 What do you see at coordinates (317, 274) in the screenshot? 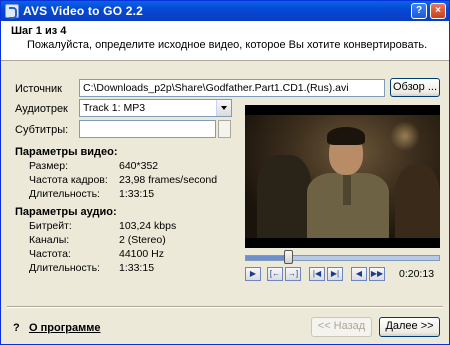
I see `prev-frame-icon: |◀` at bounding box center [317, 274].